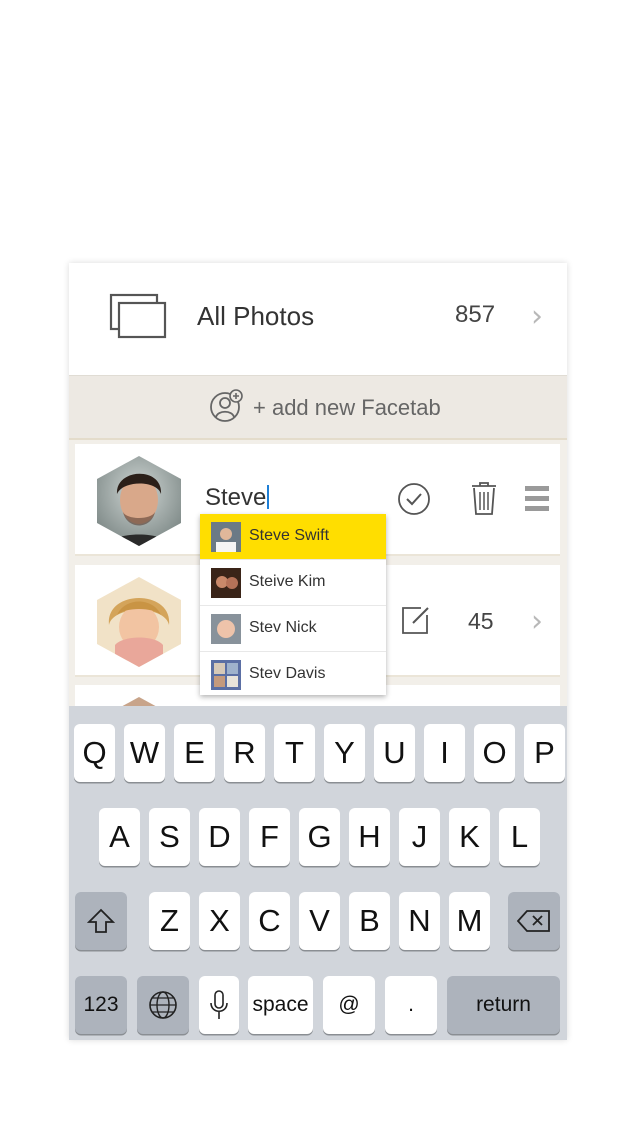 The width and height of the screenshot is (640, 1136). I want to click on microphone-icon, so click(219, 1004).